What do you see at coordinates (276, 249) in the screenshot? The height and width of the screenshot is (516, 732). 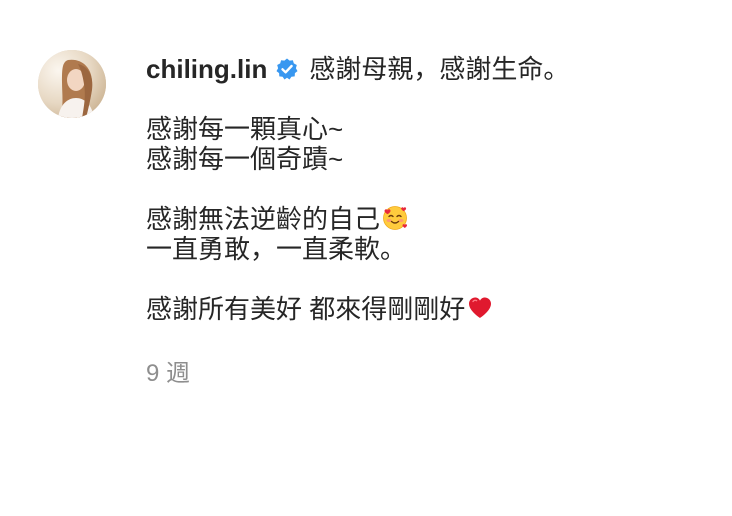 I see `comment-line-7: 一直勇敢，一直柔軟。` at bounding box center [276, 249].